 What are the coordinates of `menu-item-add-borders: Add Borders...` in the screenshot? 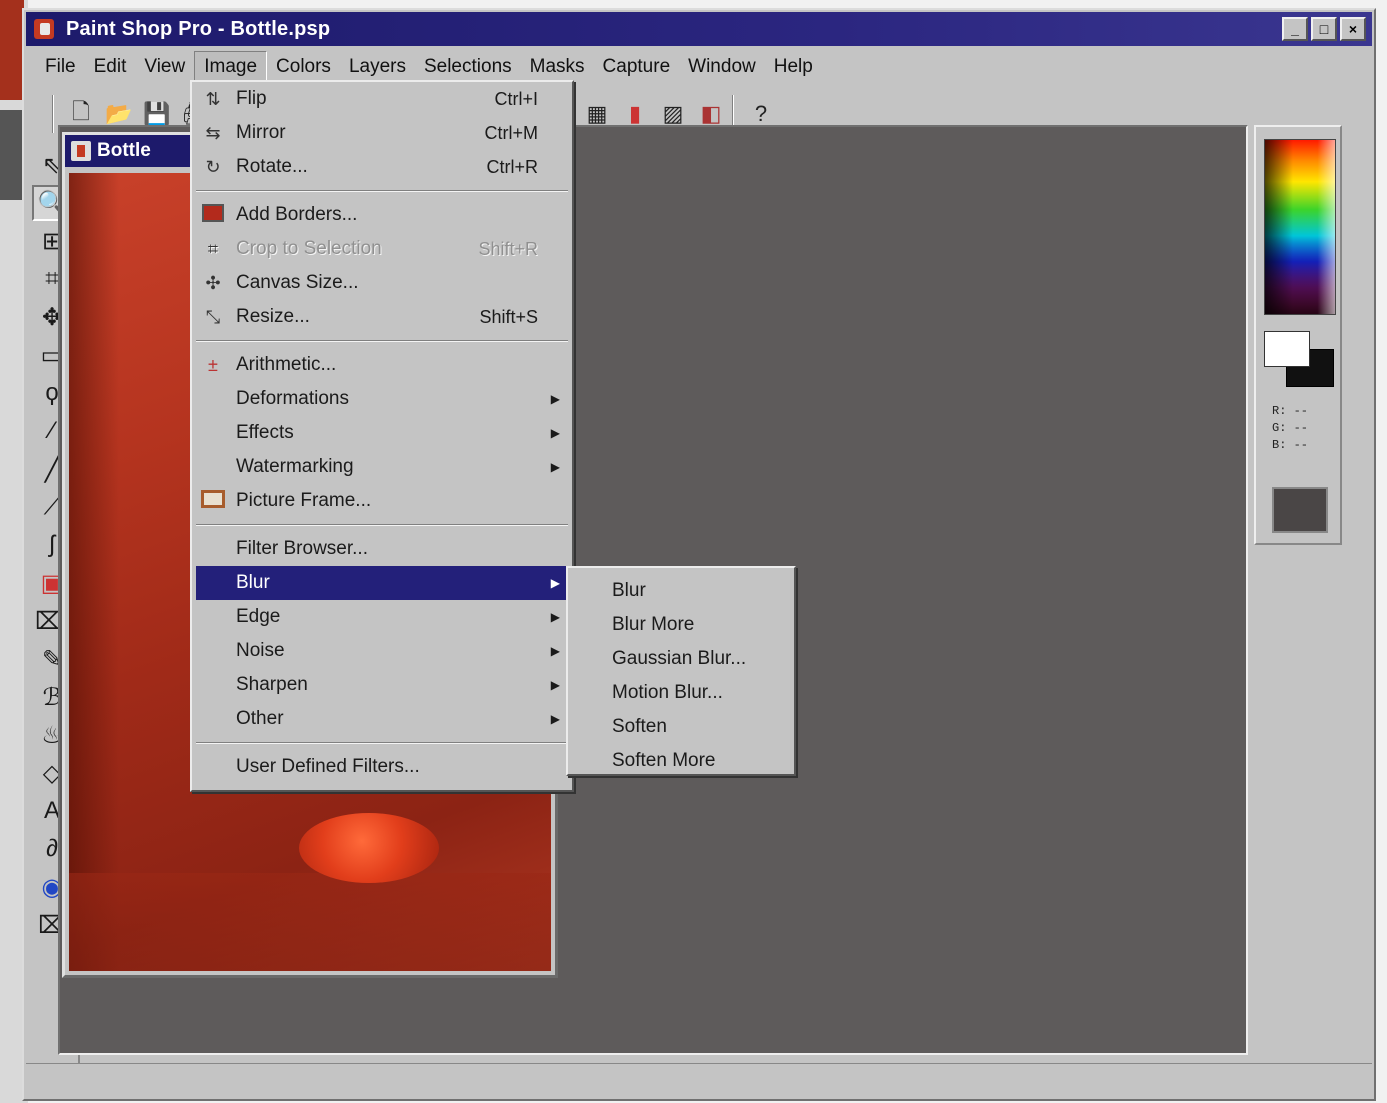 It's located at (382, 215).